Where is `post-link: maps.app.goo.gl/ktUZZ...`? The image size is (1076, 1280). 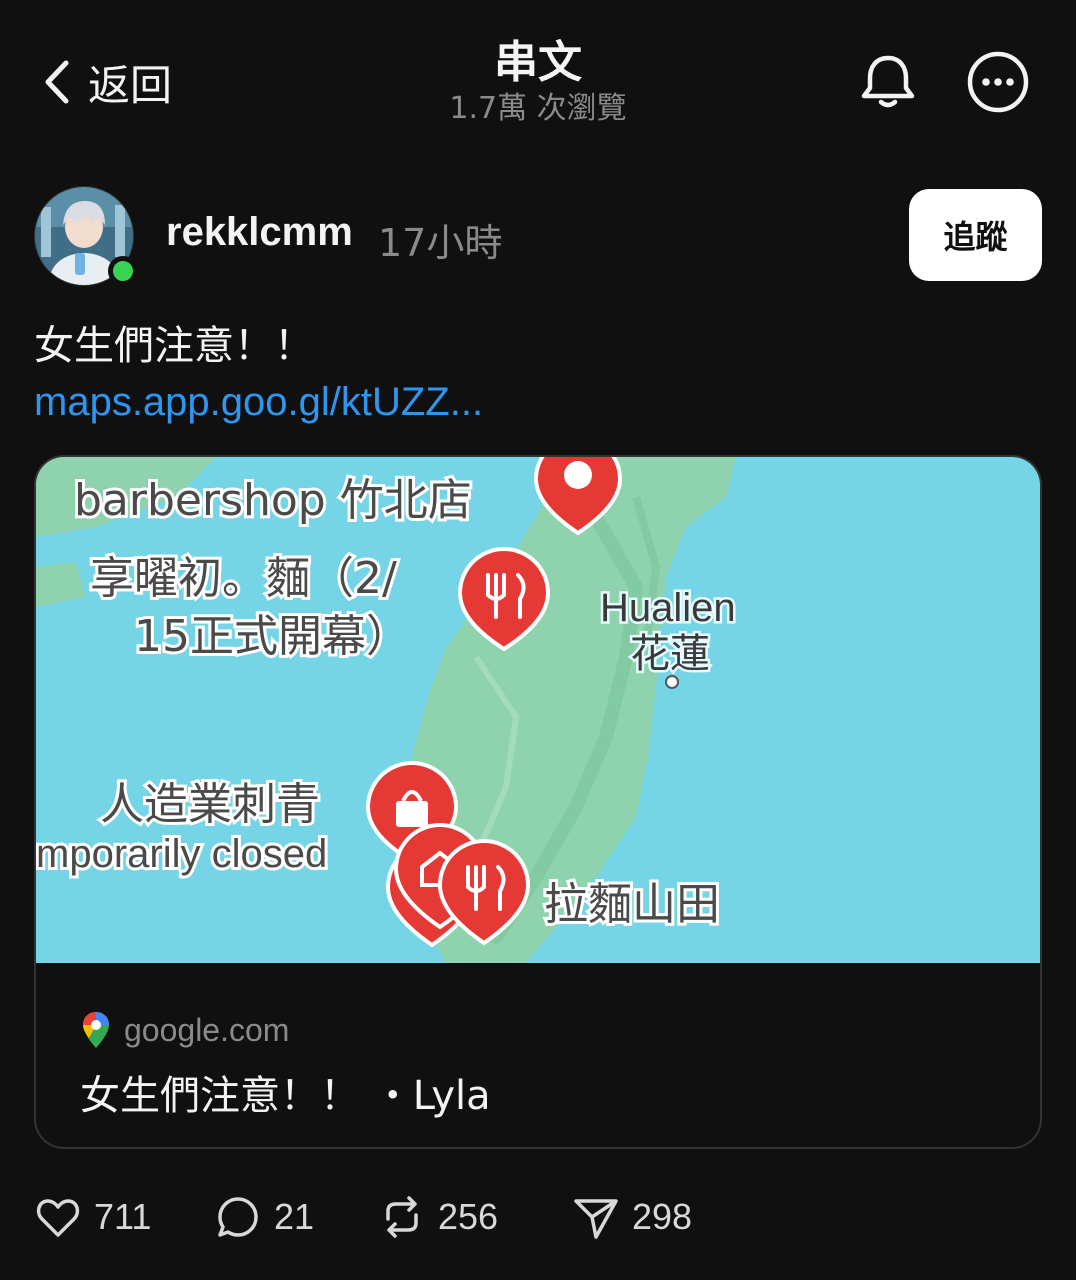 post-link: maps.app.goo.gl/ktUZZ... is located at coordinates (258, 402).